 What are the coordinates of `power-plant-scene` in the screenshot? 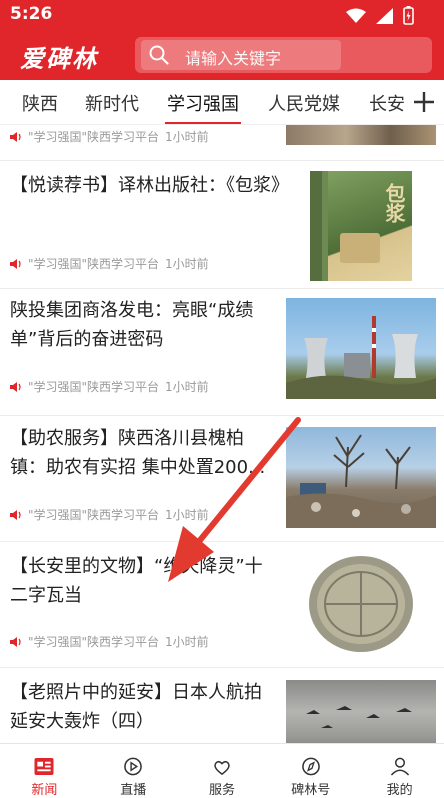 It's located at (361, 357).